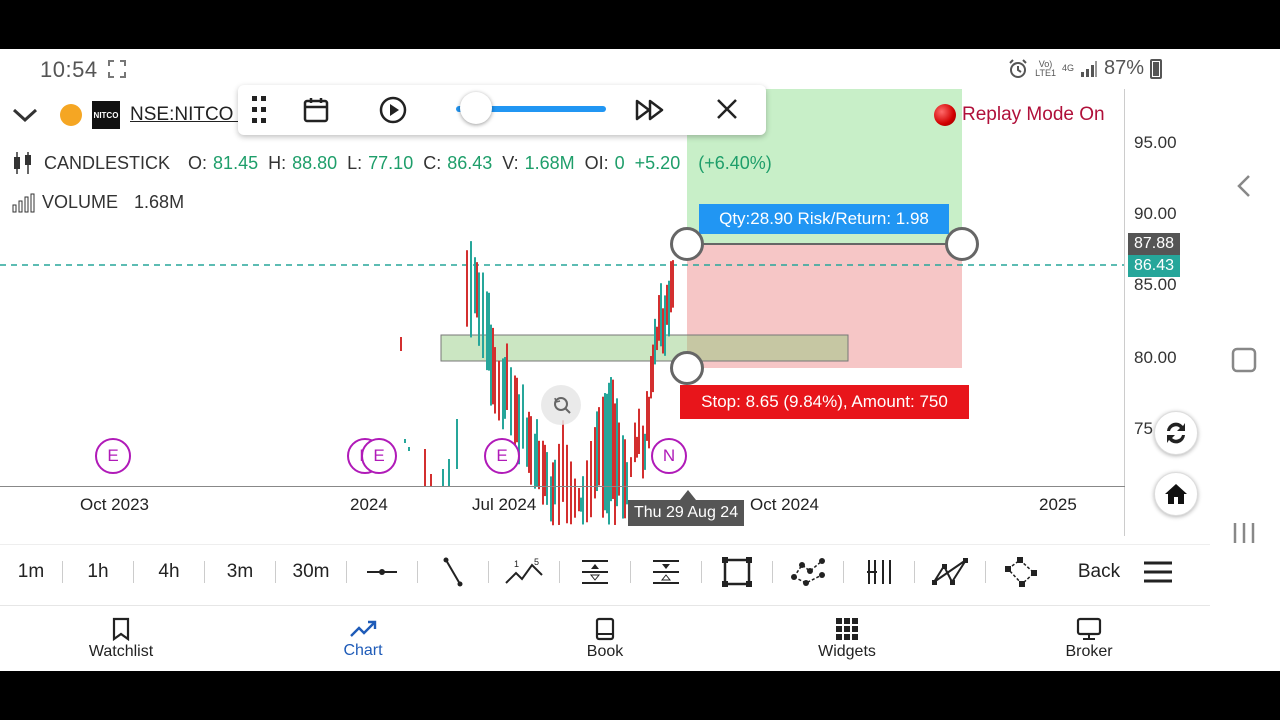 This screenshot has width=1280, height=720. What do you see at coordinates (669, 456) in the screenshot?
I see `news-marker: N` at bounding box center [669, 456].